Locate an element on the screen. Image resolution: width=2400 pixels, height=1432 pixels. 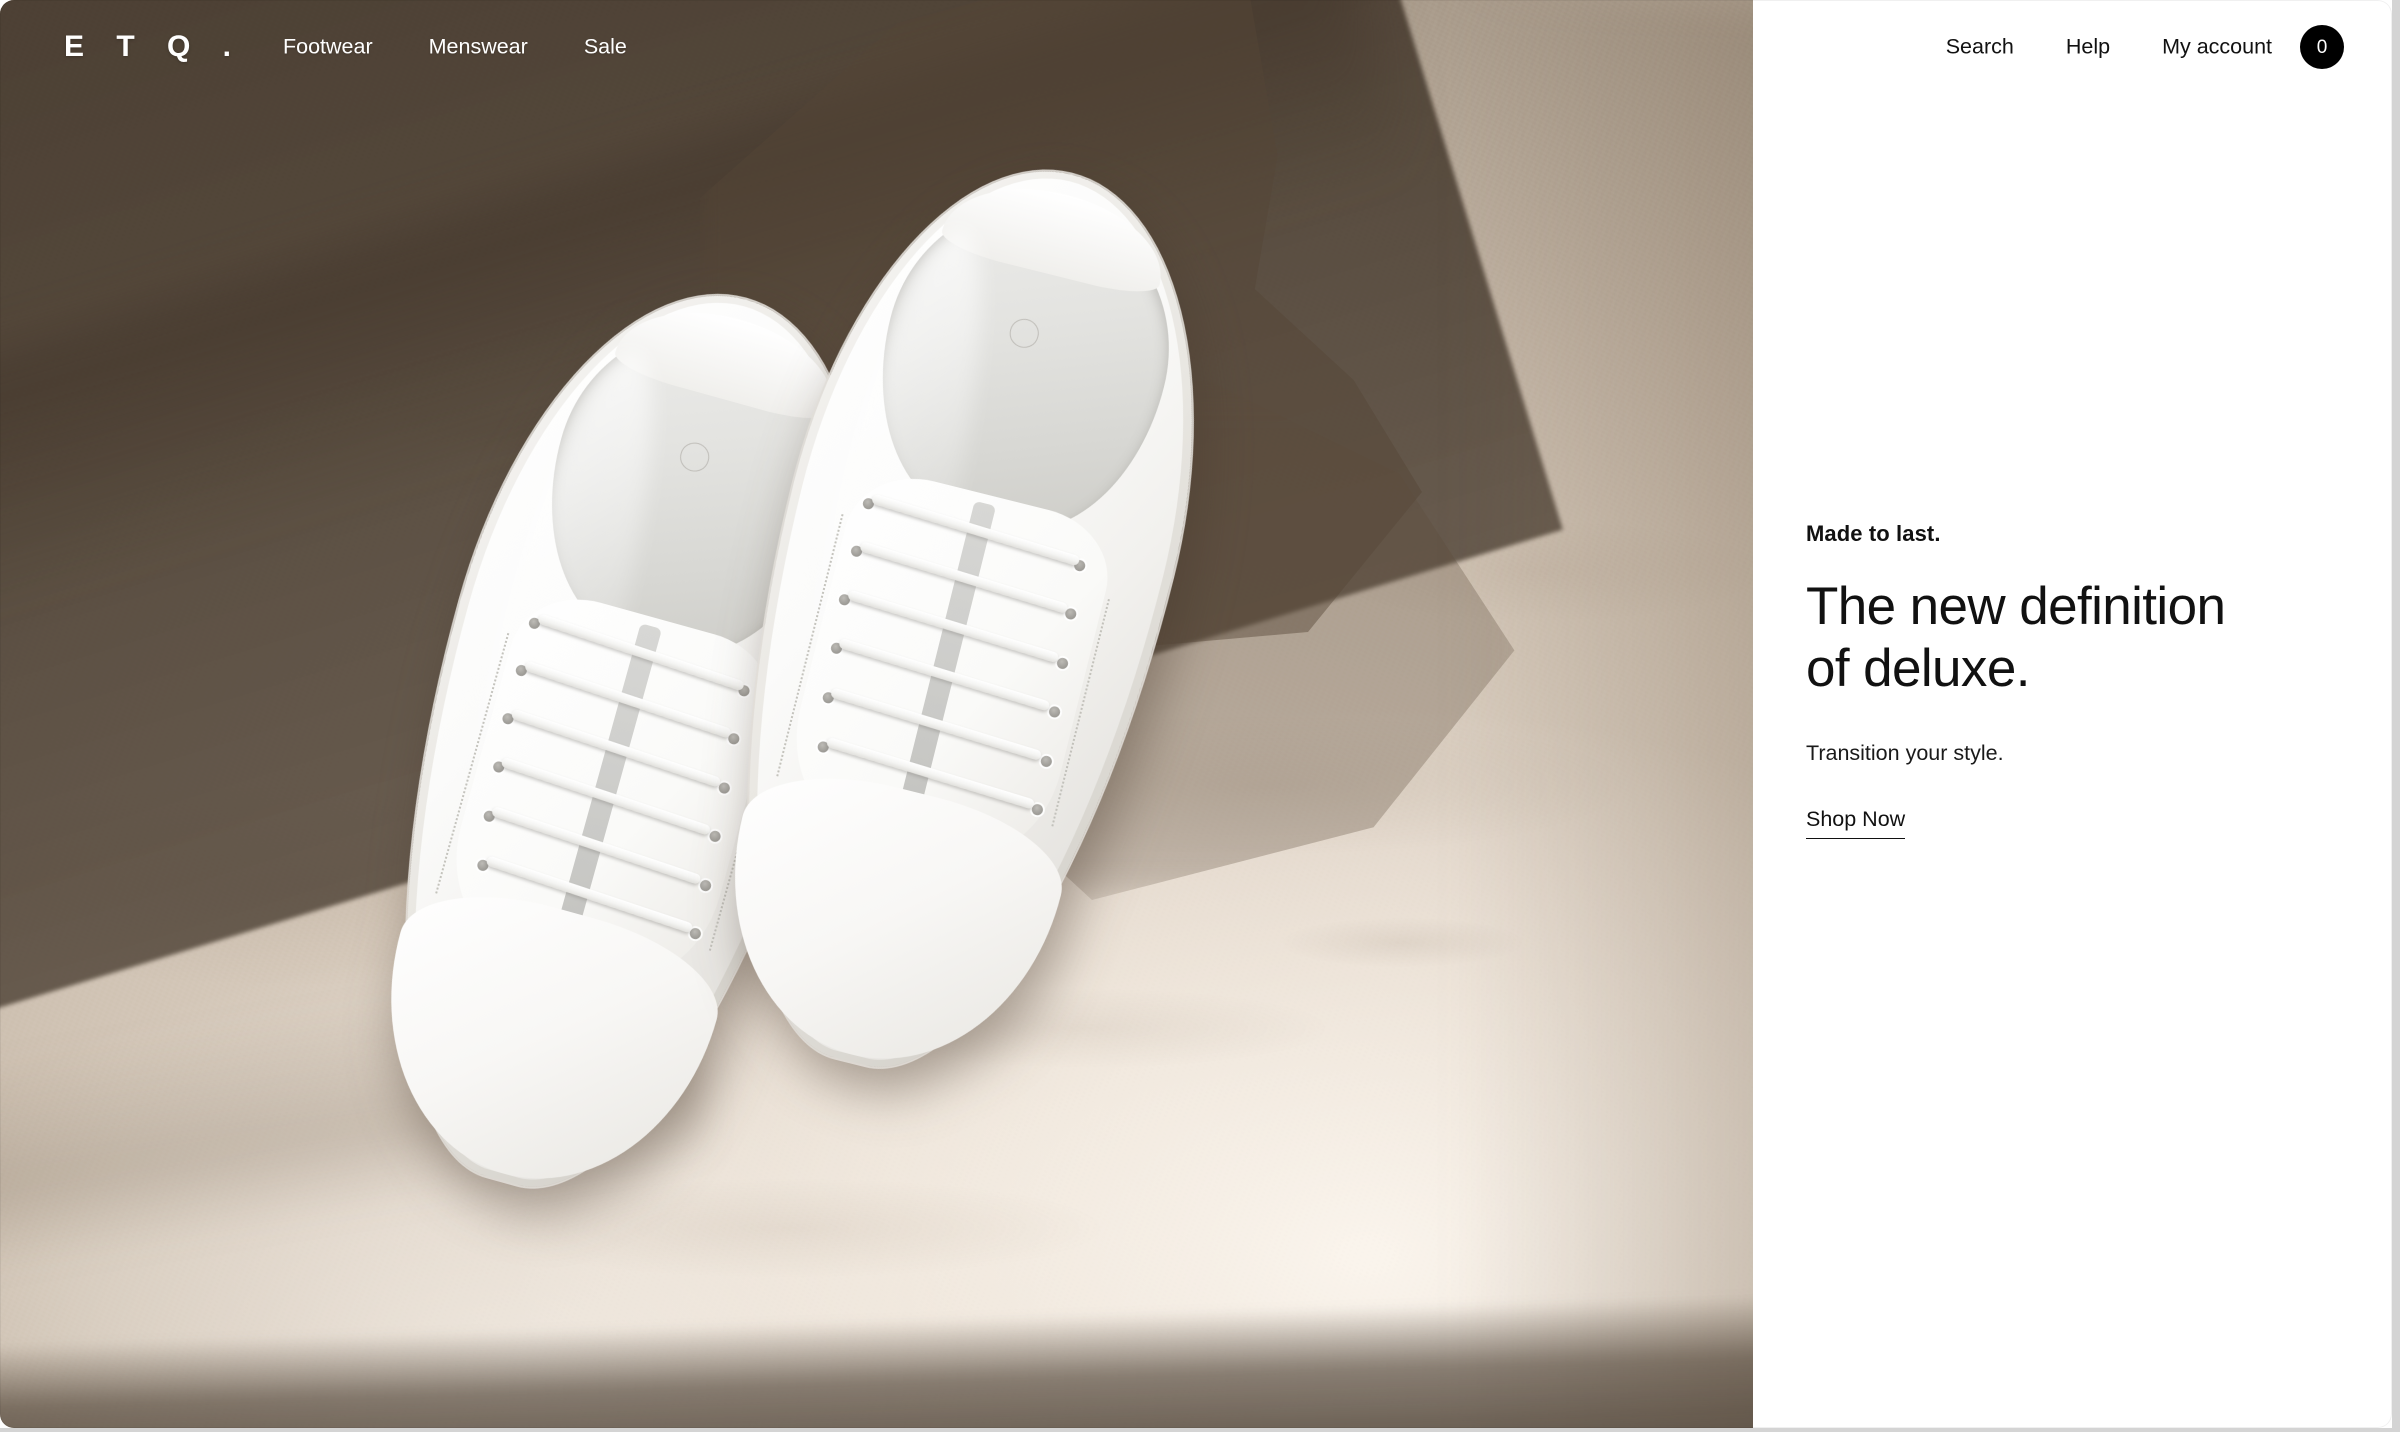
nav-item-my-account: My account is located at coordinates (2217, 47).